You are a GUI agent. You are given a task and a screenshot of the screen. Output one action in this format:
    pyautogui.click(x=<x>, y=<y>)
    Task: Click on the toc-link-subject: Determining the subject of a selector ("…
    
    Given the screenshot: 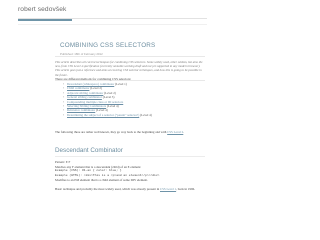 What is the action you would take?
    pyautogui.click(x=103, y=115)
    